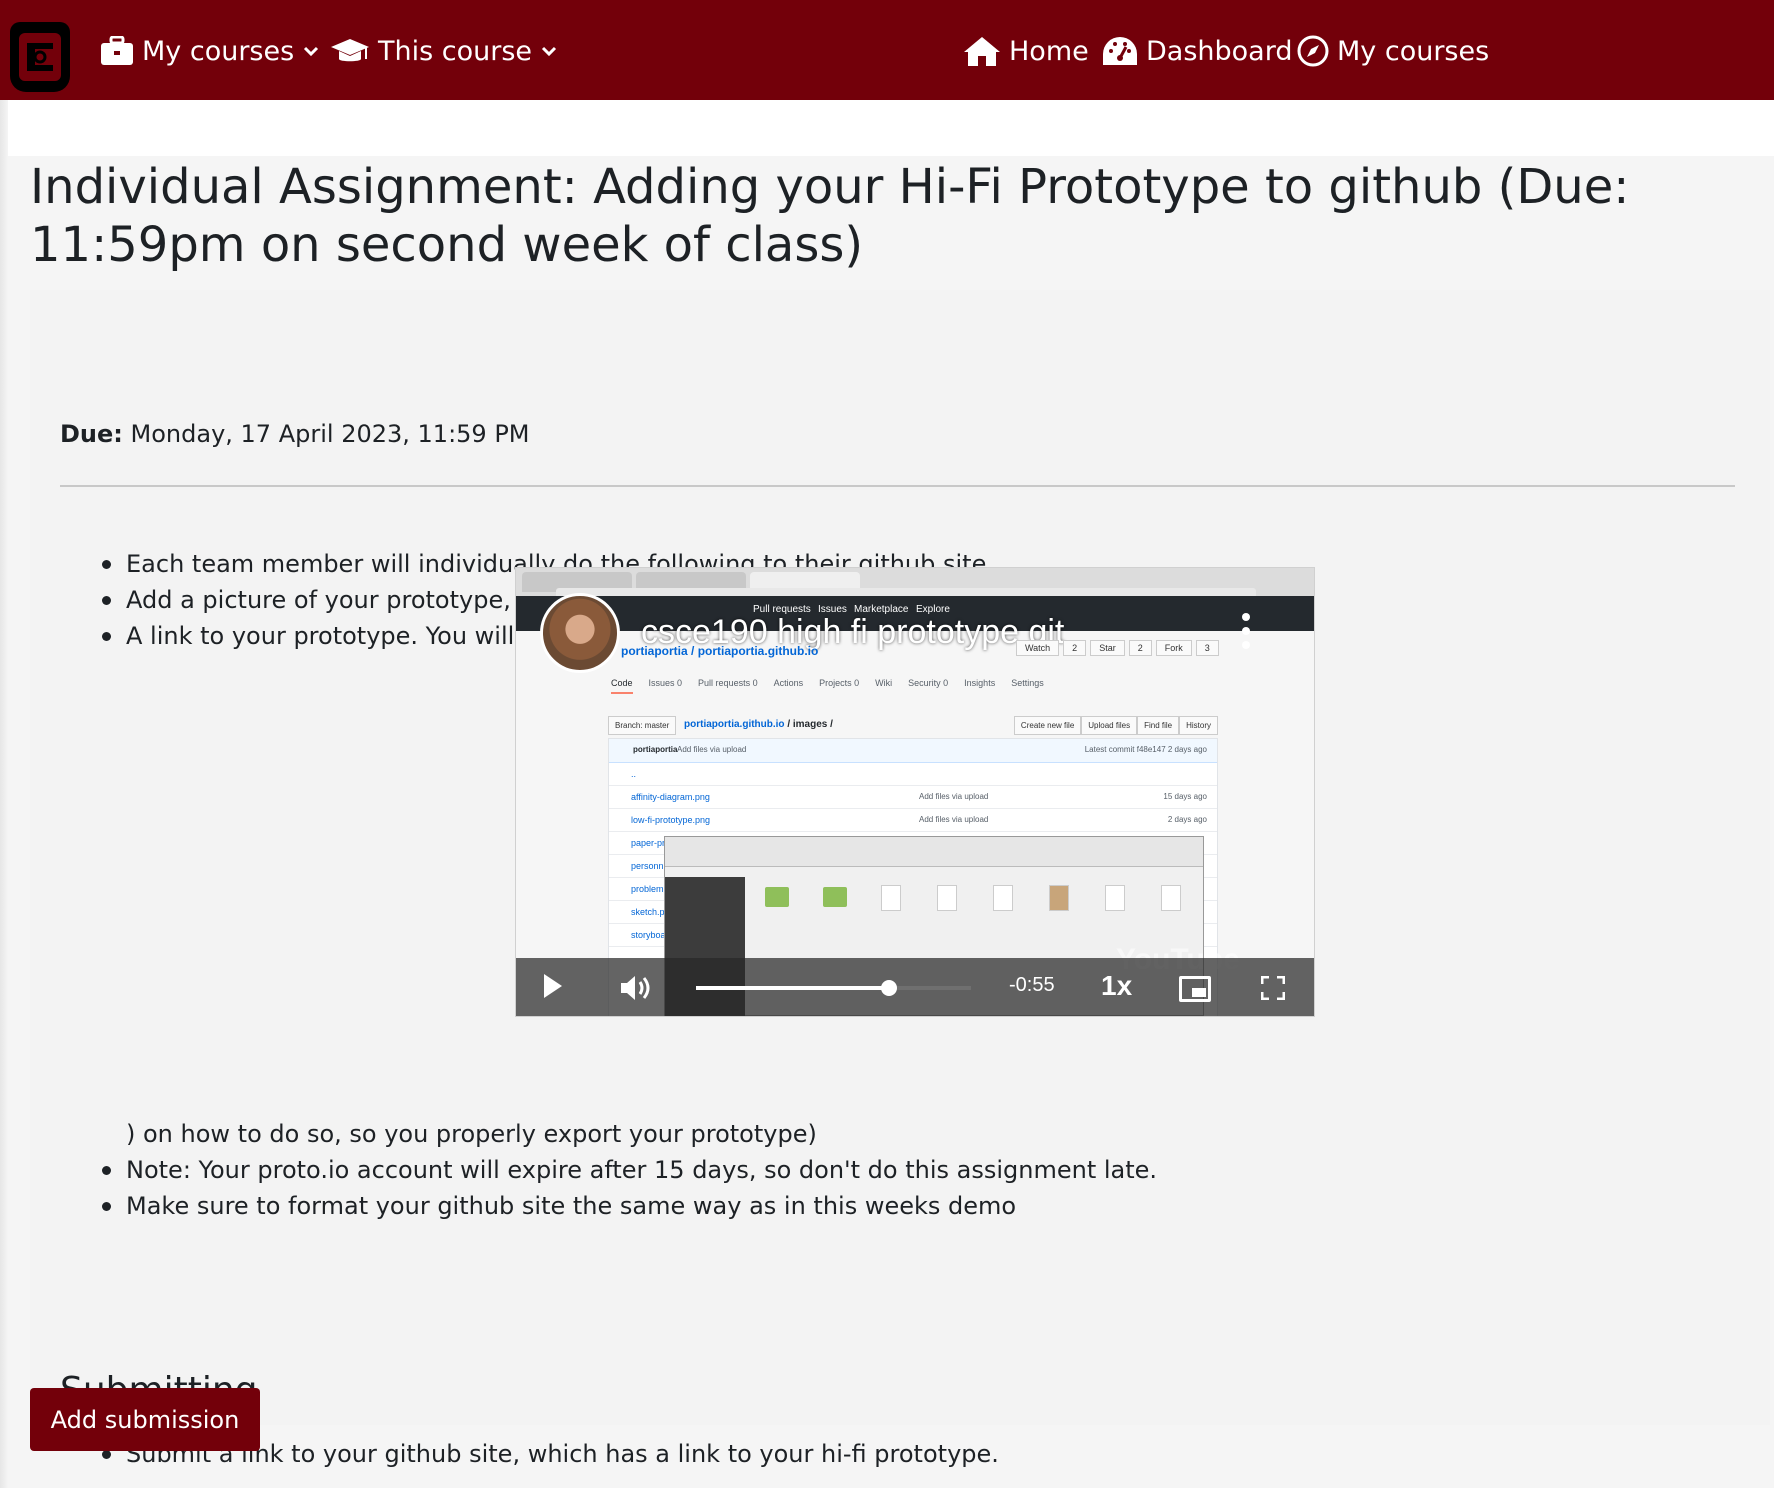 This screenshot has height=1488, width=1774. Describe the element at coordinates (654, 651) in the screenshot. I see `repo-owner: portiaportia` at that location.